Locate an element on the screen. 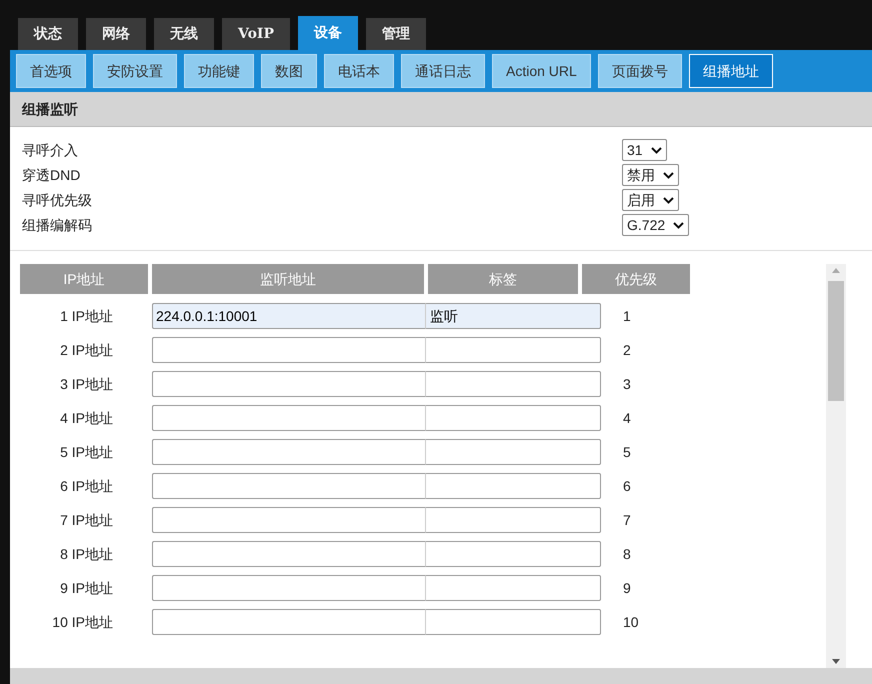 This screenshot has height=684, width=872. sub-tab: 电话本 is located at coordinates (359, 71).